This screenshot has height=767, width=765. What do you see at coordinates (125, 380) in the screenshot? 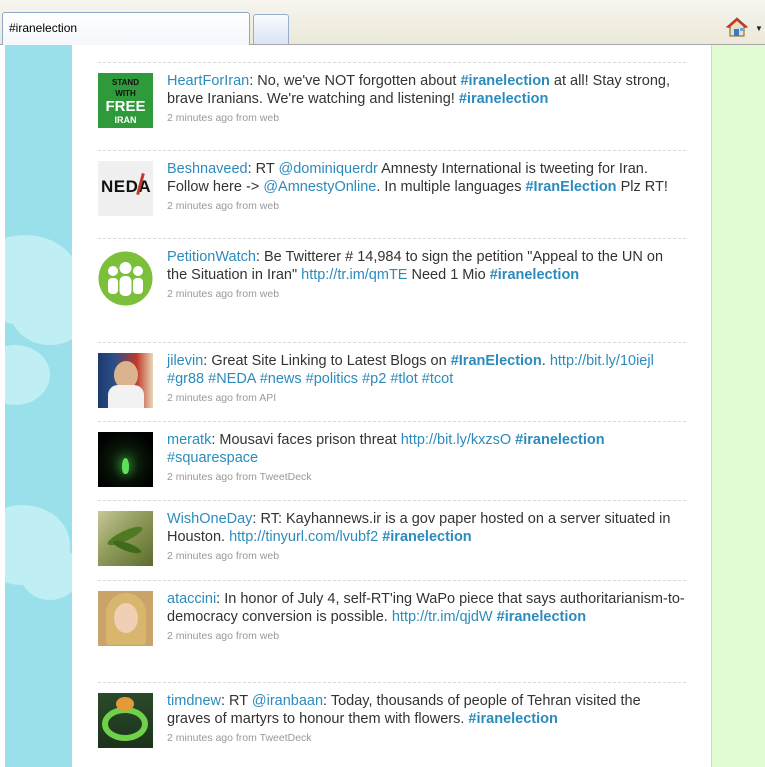
I see `poster-portrait-avatar` at bounding box center [125, 380].